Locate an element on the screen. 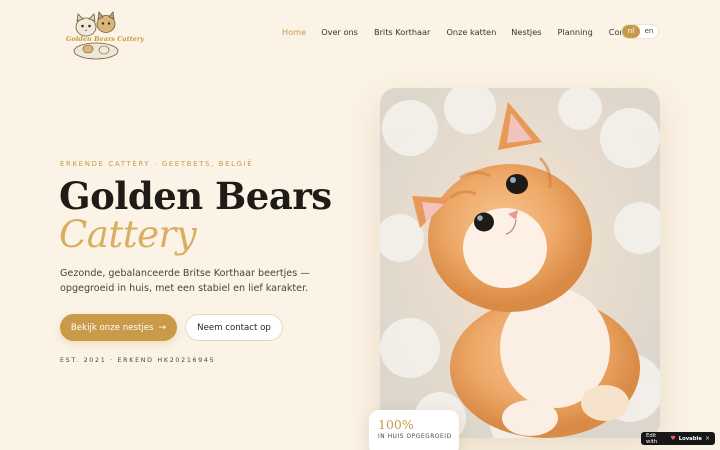  logo-text: Golden Bears Cattery is located at coordinates (105, 39).